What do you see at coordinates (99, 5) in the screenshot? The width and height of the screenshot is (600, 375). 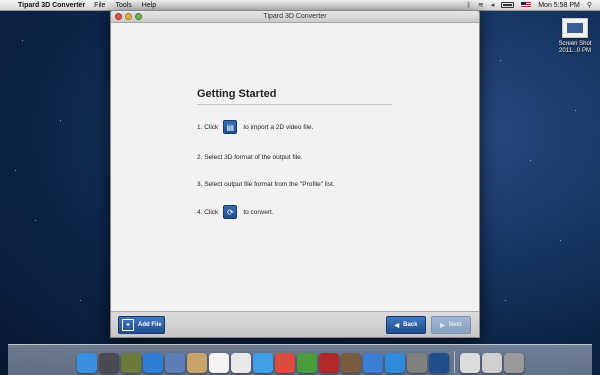 I see `menu-file: File` at bounding box center [99, 5].